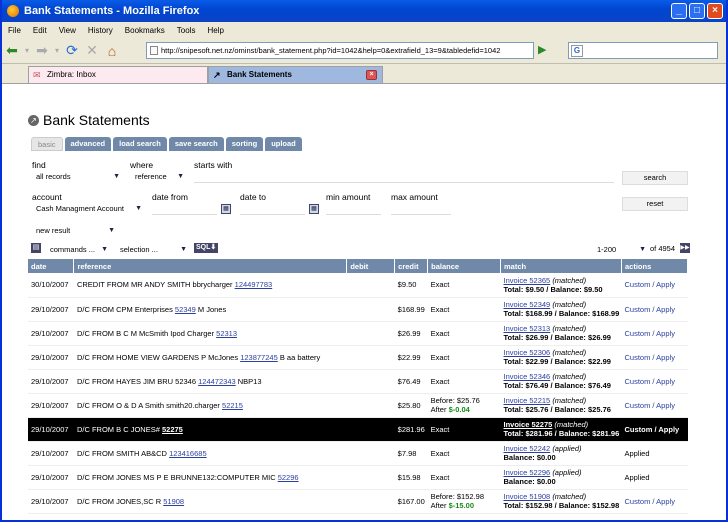 Image resolution: width=728 pixels, height=522 pixels. What do you see at coordinates (685, 248) in the screenshot?
I see `next-page-icon: ▶▶` at bounding box center [685, 248].